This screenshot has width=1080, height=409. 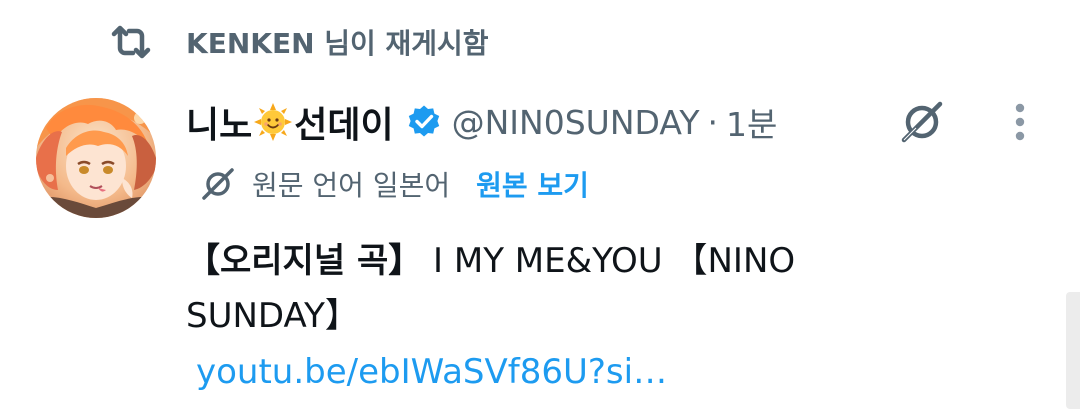 I want to click on author-handle: @NIN0SUNDAY, so click(x=576, y=122).